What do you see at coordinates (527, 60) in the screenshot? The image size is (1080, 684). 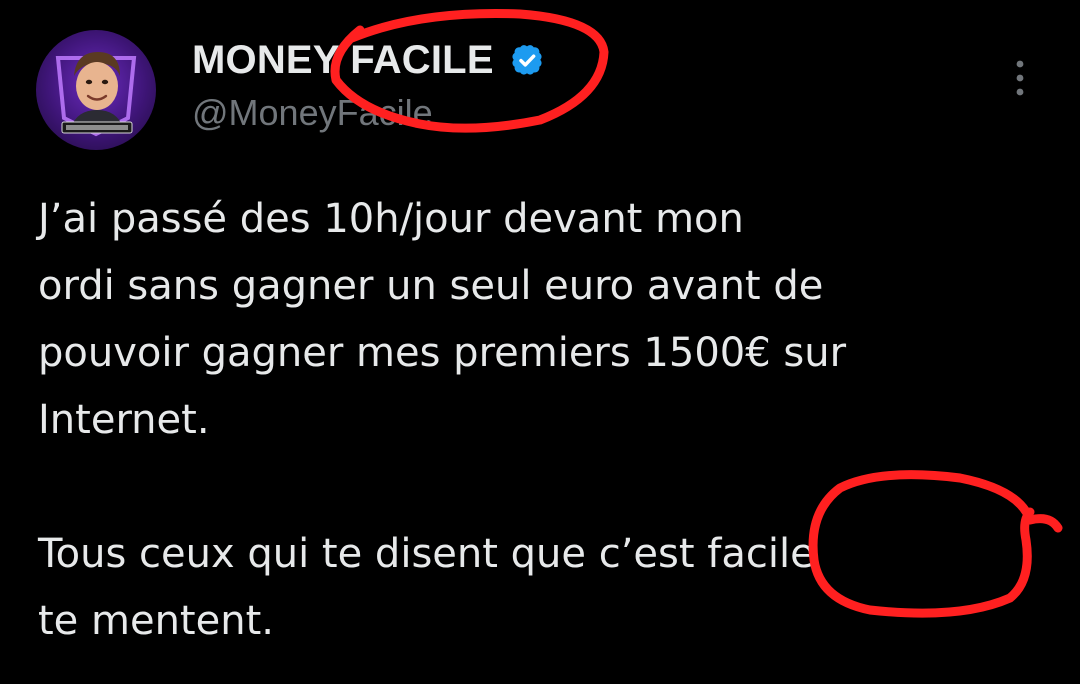 I see `verified-badge-icon` at bounding box center [527, 60].